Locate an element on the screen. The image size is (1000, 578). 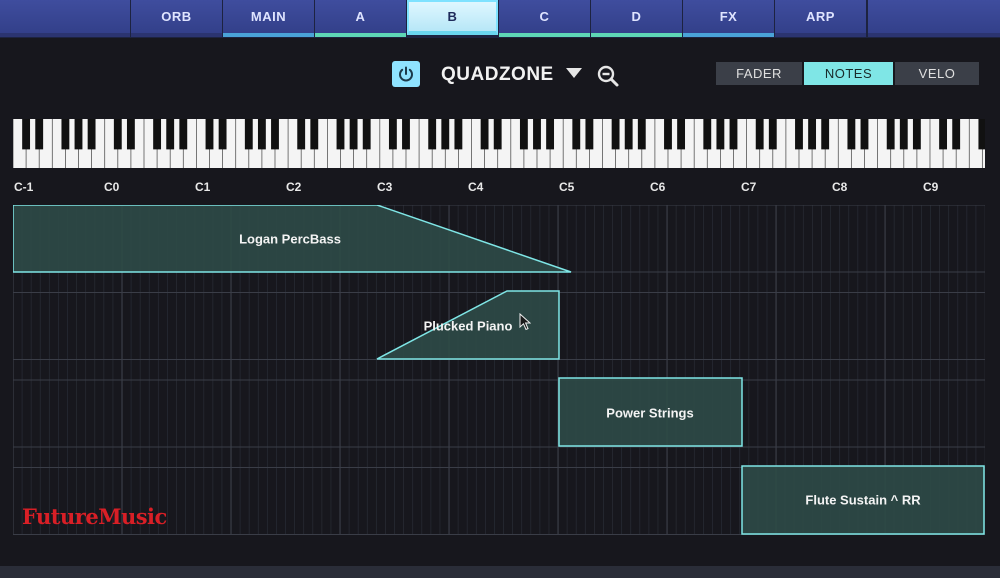
octave-label: C6 is located at coordinates (658, 187).